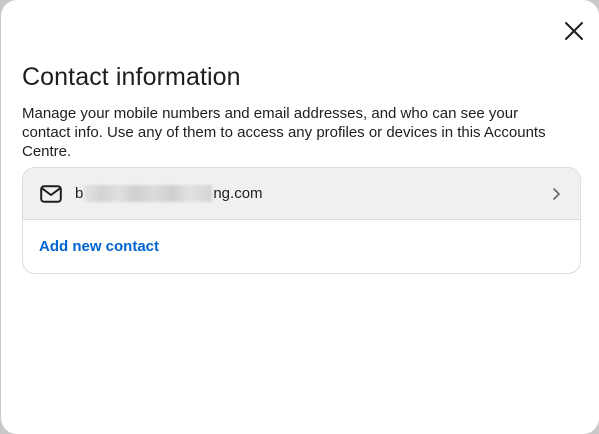 This screenshot has width=599, height=434. Describe the element at coordinates (238, 193) in the screenshot. I see `email-suffix: ng.com` at that location.